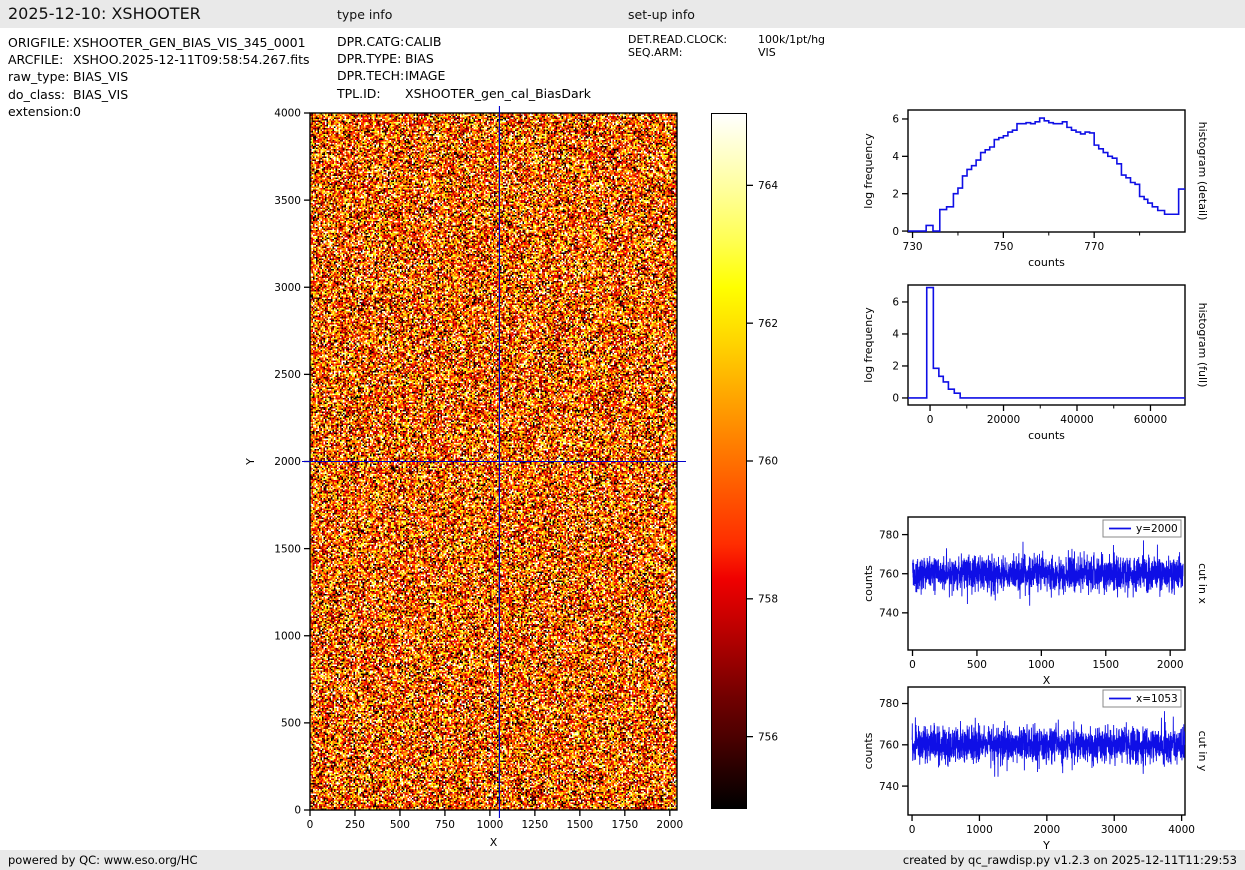 This screenshot has width=1245, height=870. What do you see at coordinates (287, 375) in the screenshot?
I see `svg-text: 2500` at bounding box center [287, 375].